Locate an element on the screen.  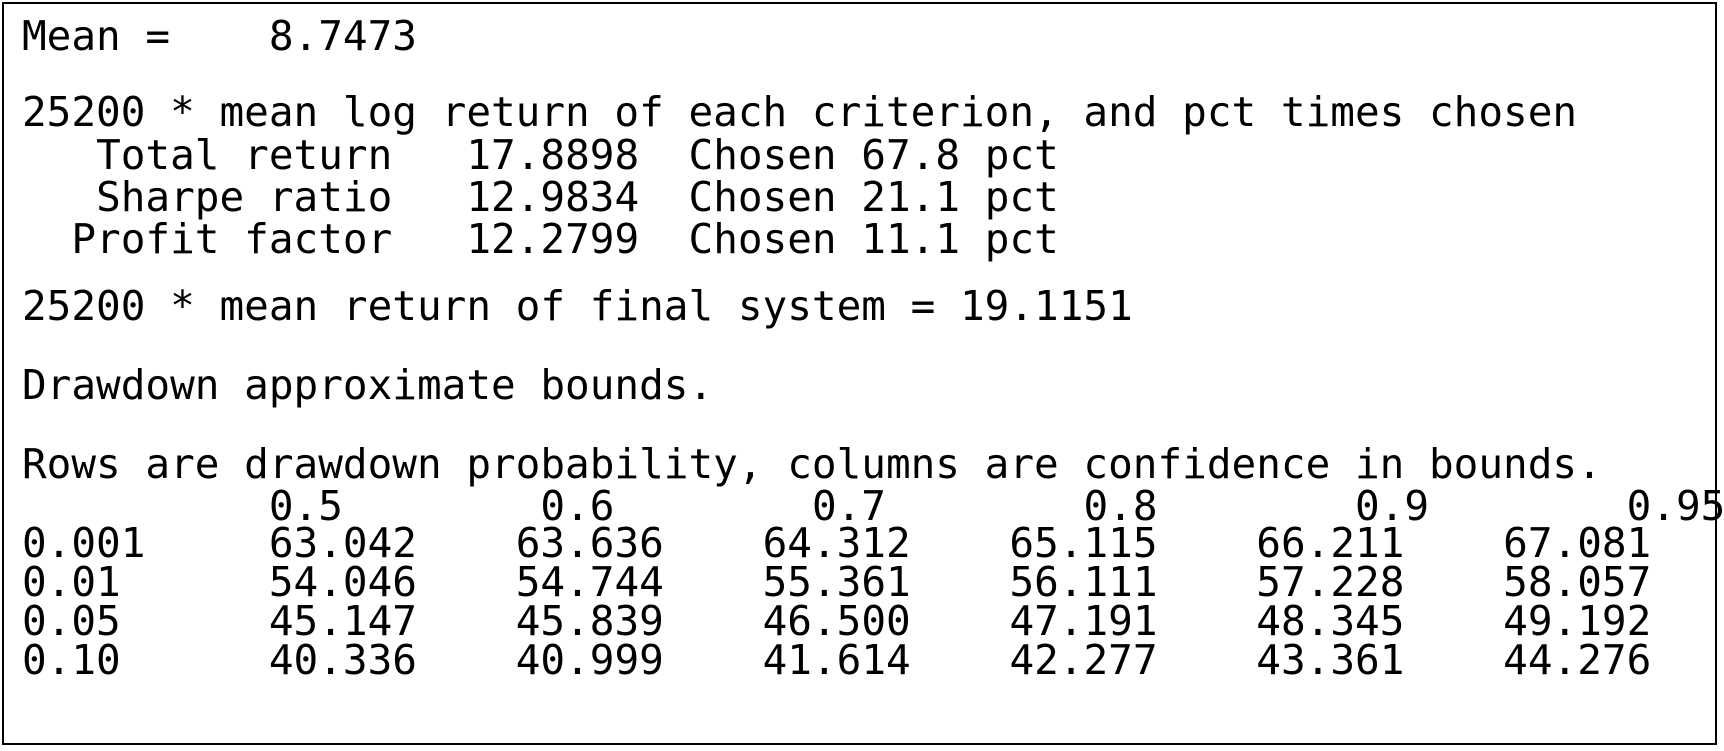
mean-line: Mean = 8.7473 is located at coordinates (219, 36).